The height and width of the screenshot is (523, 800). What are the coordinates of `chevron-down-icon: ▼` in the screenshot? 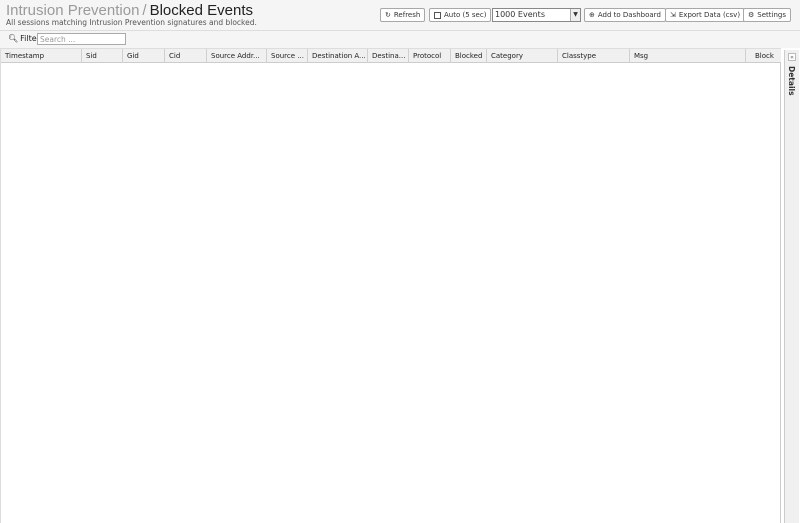 It's located at (575, 15).